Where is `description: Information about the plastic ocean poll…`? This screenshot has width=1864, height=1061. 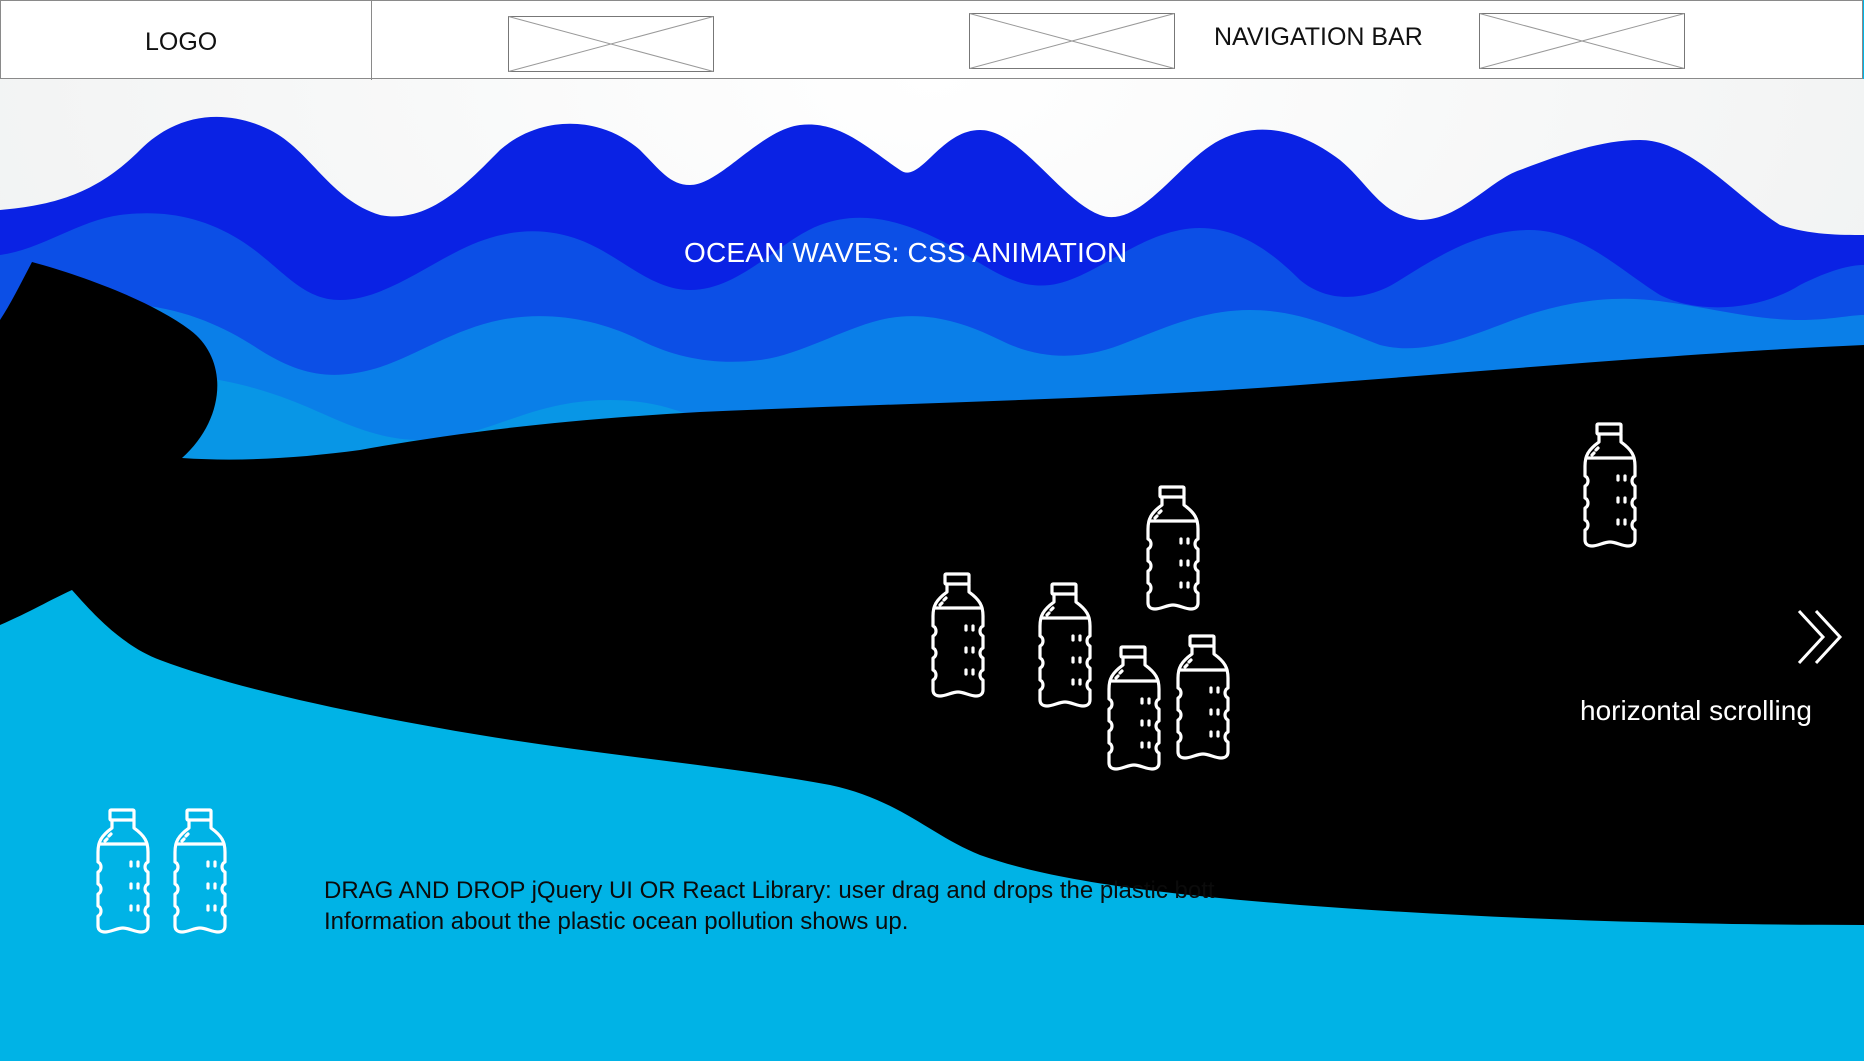
description: Information about the plastic ocean poll… is located at coordinates (616, 921).